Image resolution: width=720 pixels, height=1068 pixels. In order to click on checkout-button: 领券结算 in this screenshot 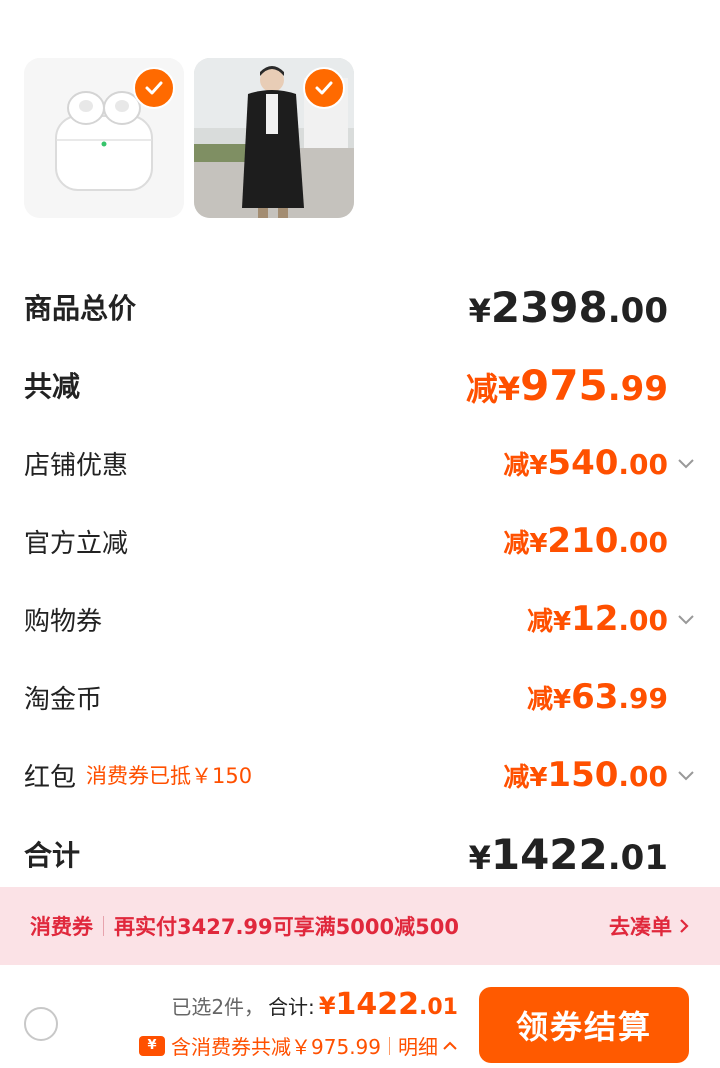, I will do `click(584, 1025)`.